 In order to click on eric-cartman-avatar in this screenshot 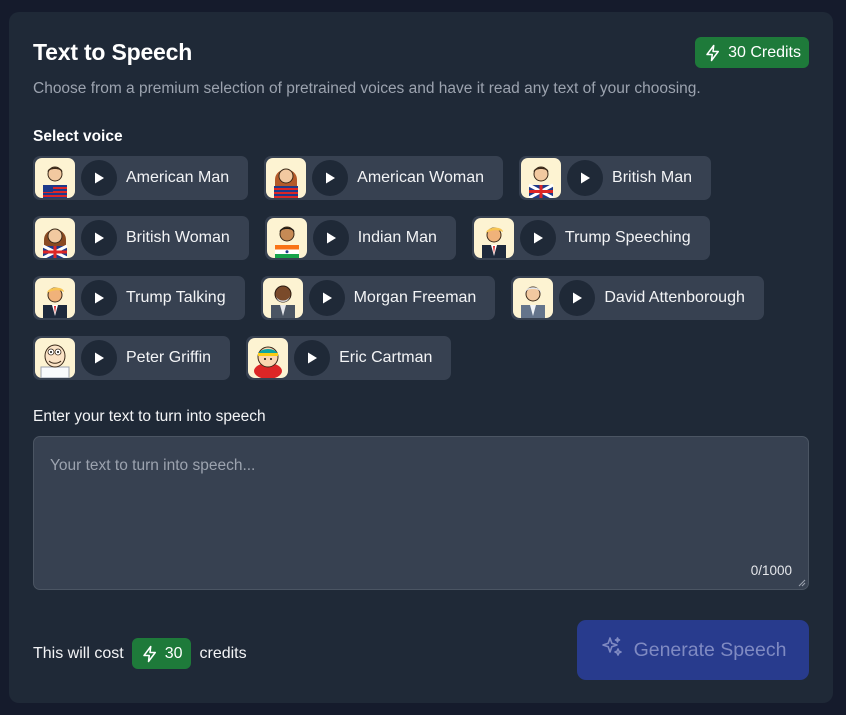, I will do `click(268, 358)`.